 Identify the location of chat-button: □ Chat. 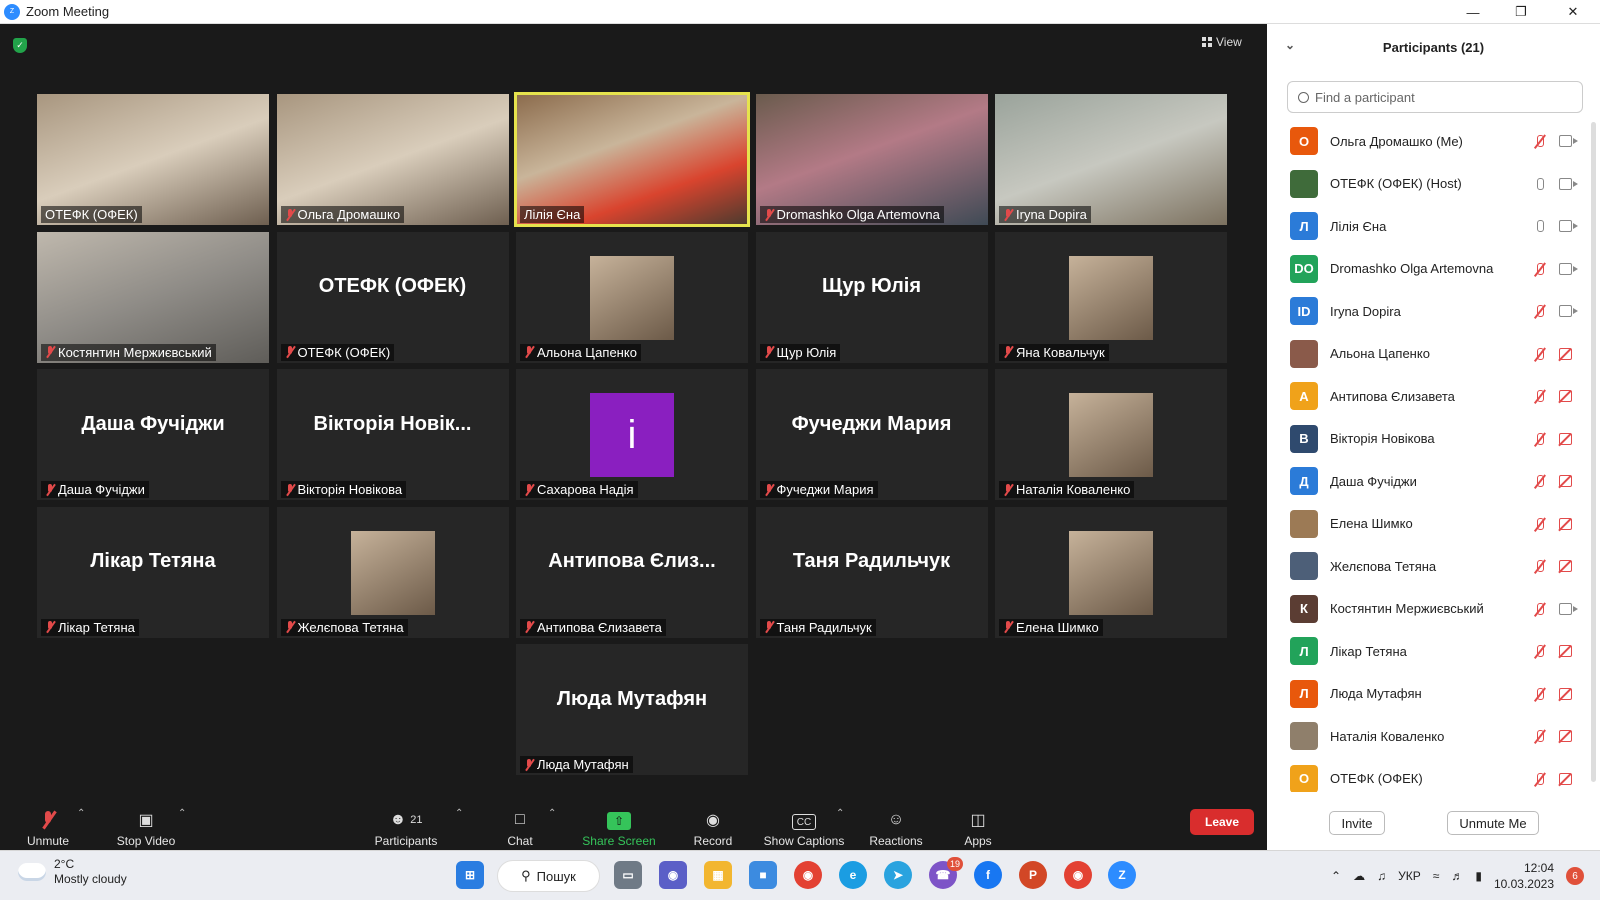
(520, 824).